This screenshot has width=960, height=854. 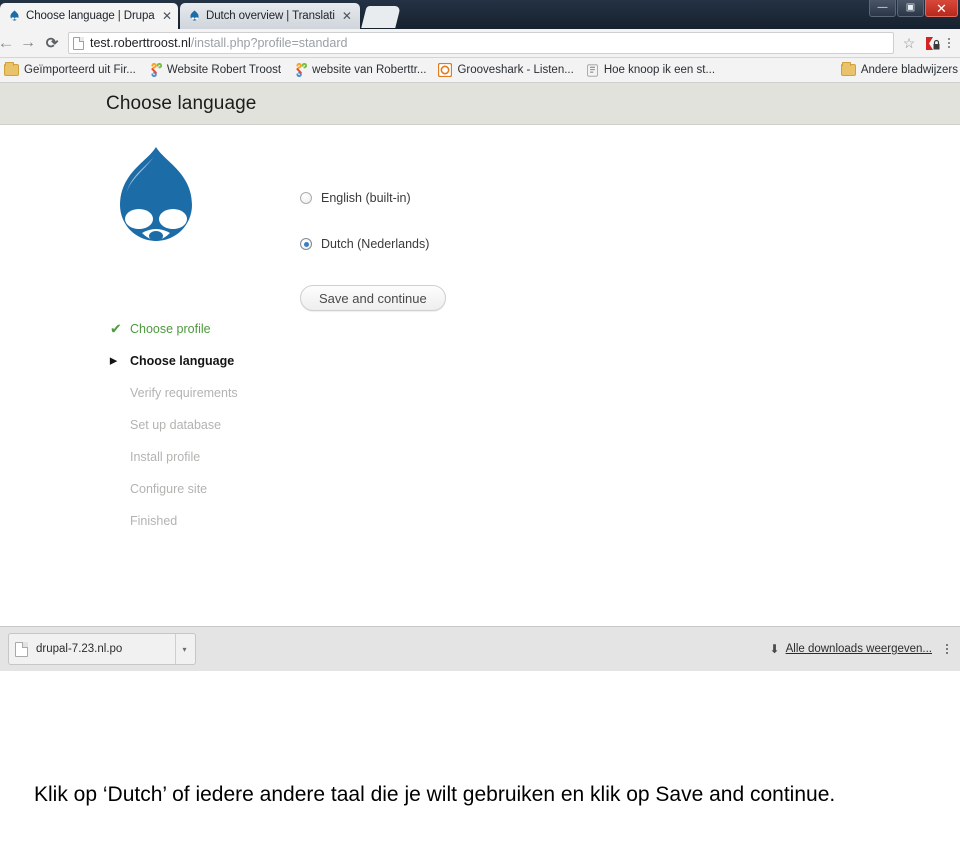 What do you see at coordinates (156, 200) in the screenshot?
I see `drupal-droplet-logo` at bounding box center [156, 200].